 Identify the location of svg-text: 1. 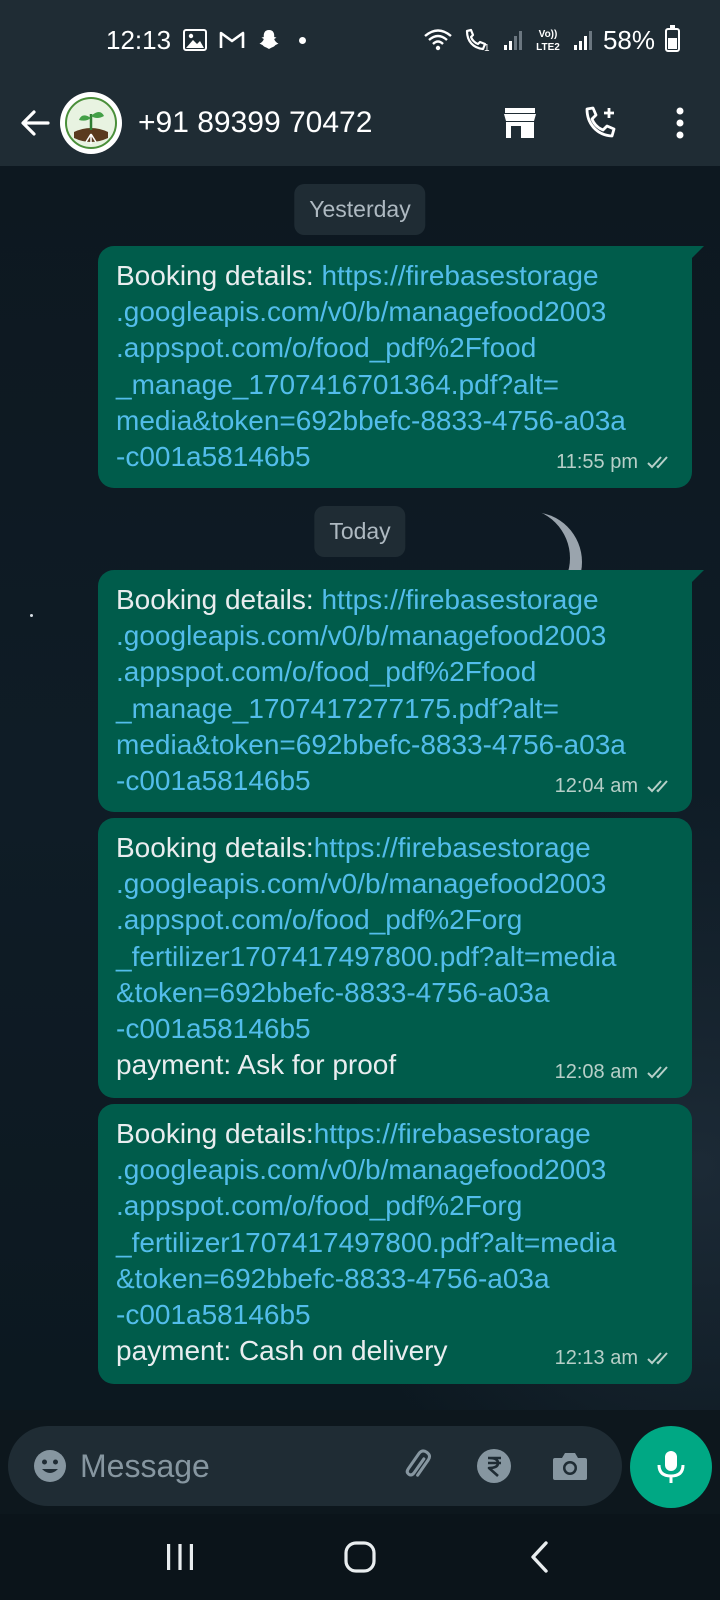
(487, 48).